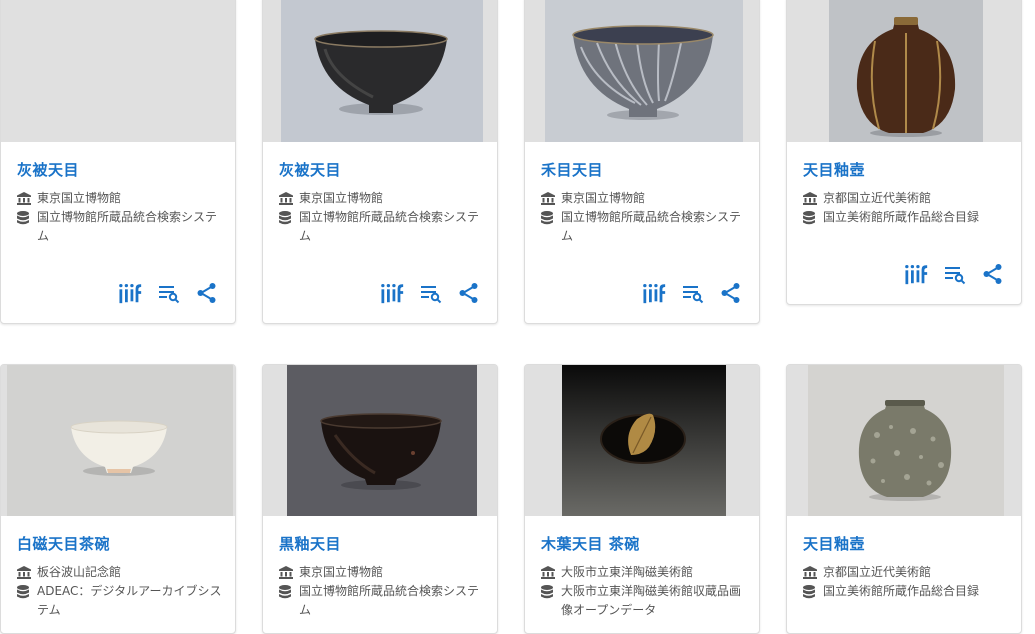  I want to click on result-card: 黒釉天目 東京国立博物館 国立博物館所蔵品統合検索システム, so click(380, 499).